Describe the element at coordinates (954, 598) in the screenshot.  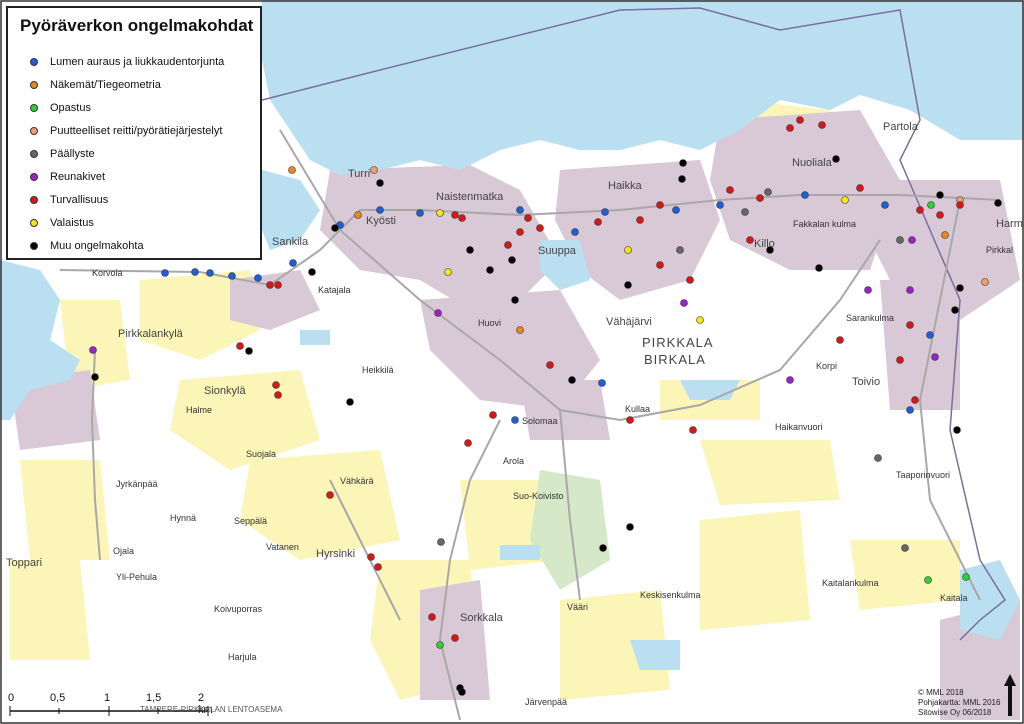
I see `place-kaitala: Kaitala` at that location.